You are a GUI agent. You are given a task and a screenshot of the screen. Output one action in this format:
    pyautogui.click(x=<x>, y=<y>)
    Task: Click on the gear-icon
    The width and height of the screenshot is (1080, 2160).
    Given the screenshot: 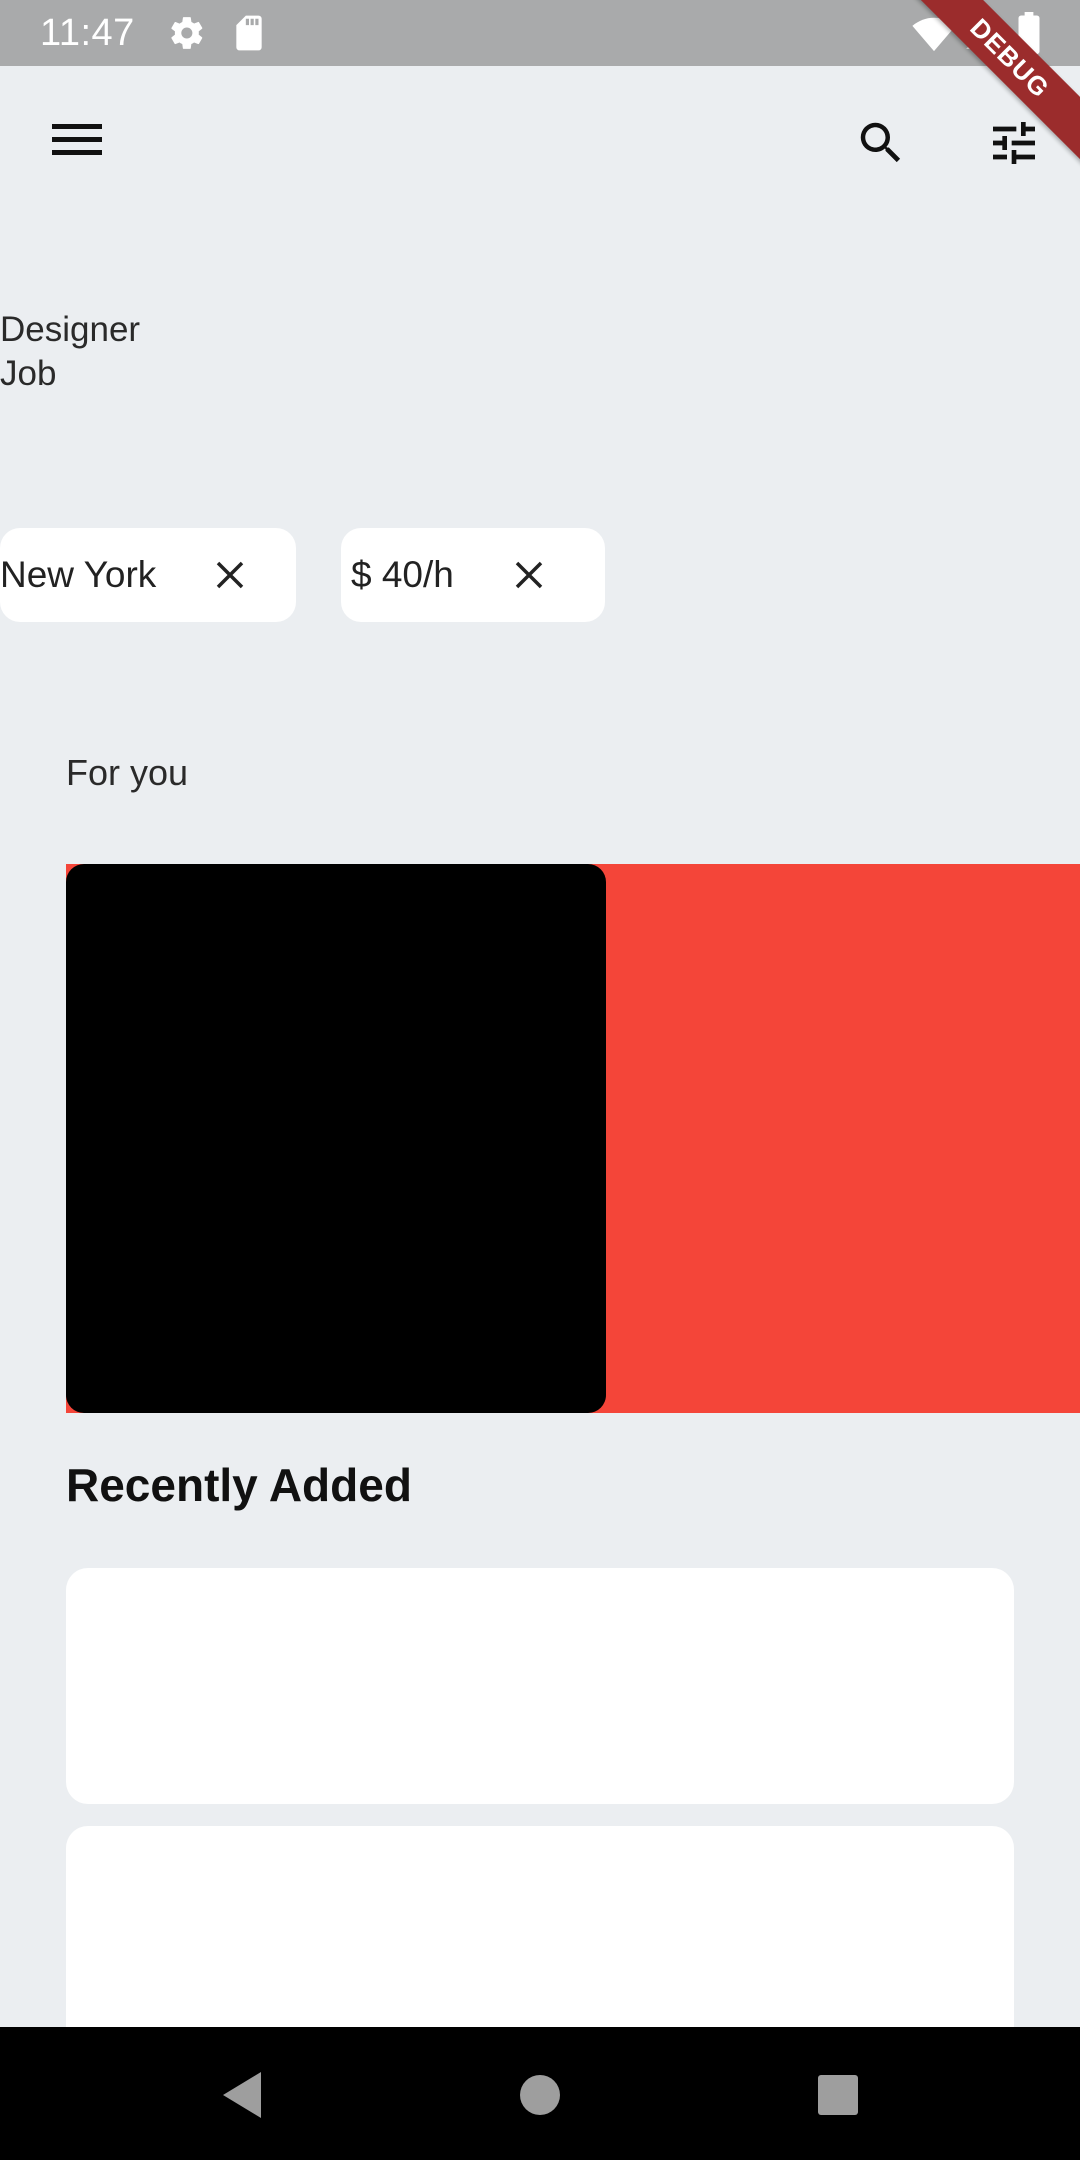 What is the action you would take?
    pyautogui.click(x=187, y=35)
    